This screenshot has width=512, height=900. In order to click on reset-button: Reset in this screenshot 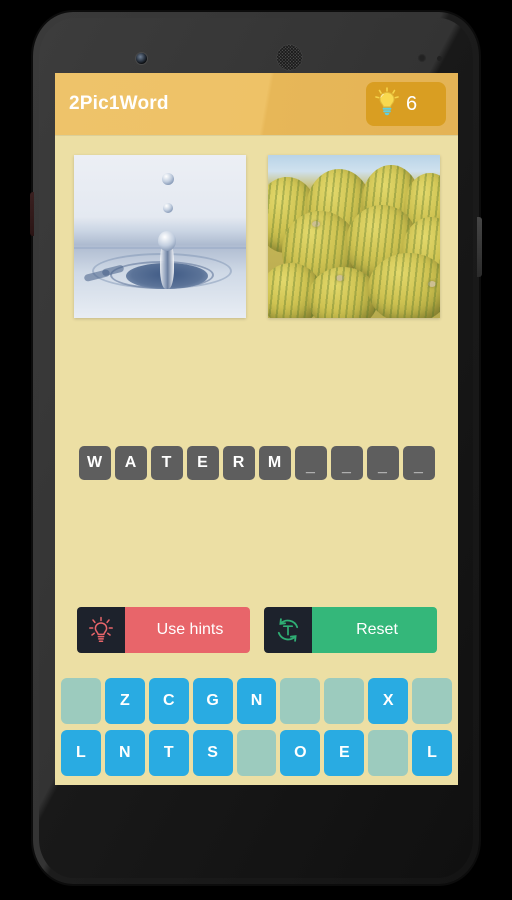, I will do `click(350, 630)`.